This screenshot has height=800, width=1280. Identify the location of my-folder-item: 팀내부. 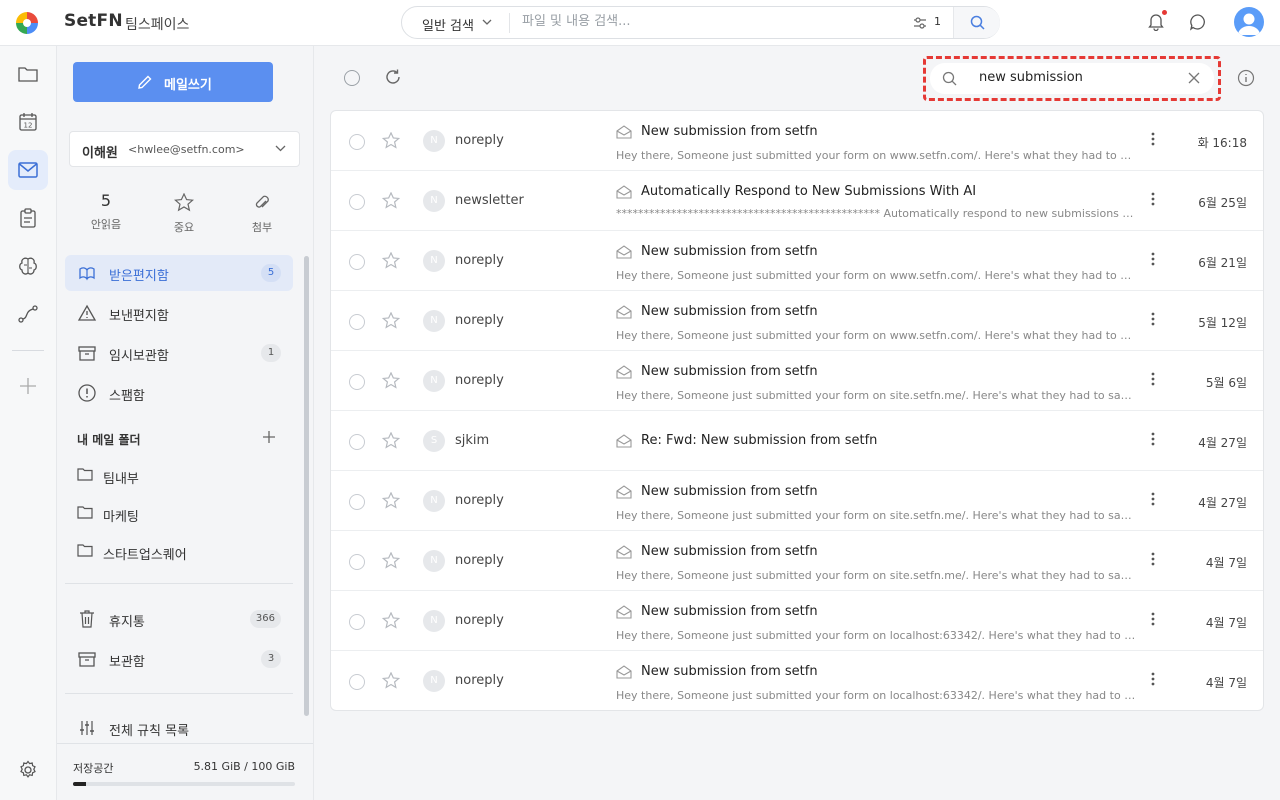
(177, 476).